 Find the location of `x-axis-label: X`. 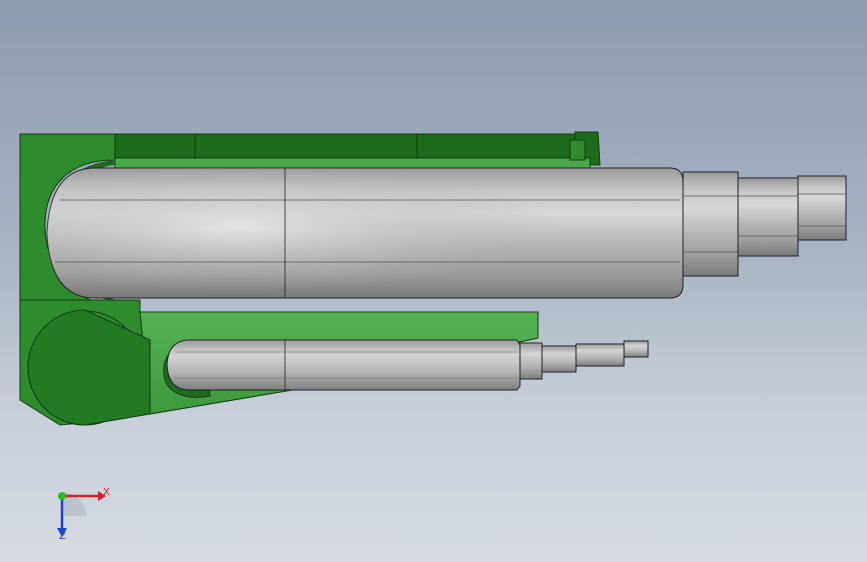

x-axis-label: X is located at coordinates (106, 492).